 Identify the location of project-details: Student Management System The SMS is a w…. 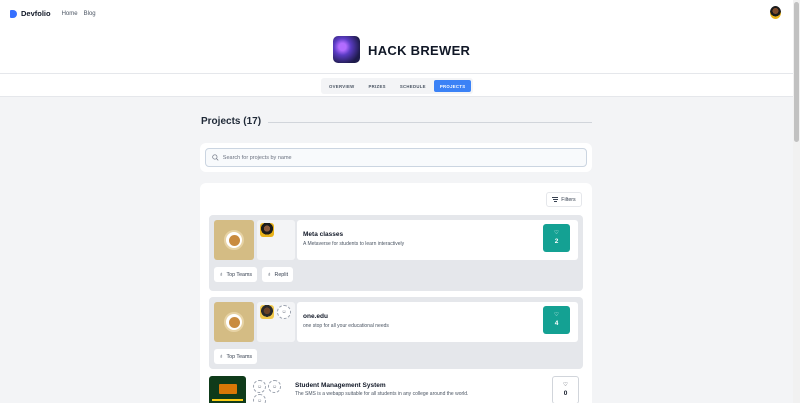
(434, 389).